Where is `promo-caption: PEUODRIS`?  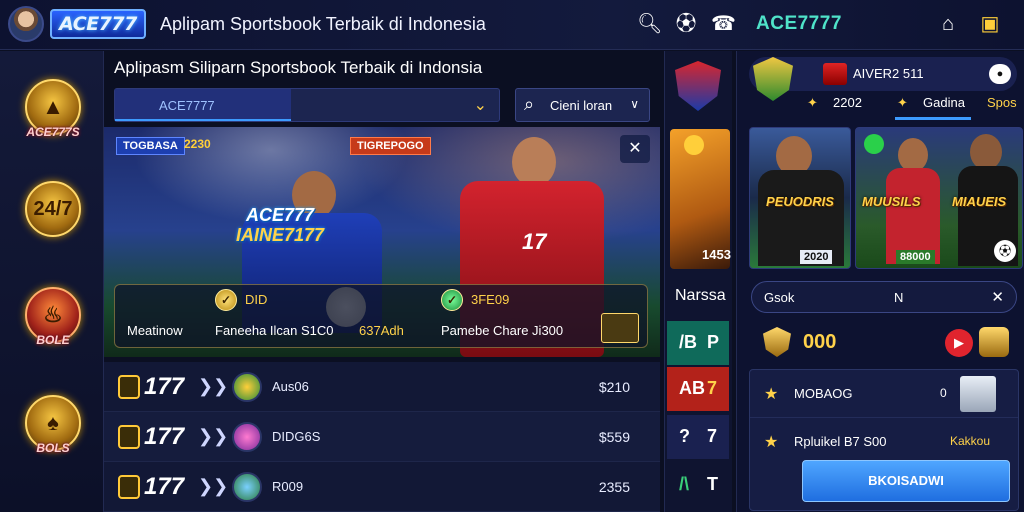
promo-caption: PEUODRIS is located at coordinates (800, 201).